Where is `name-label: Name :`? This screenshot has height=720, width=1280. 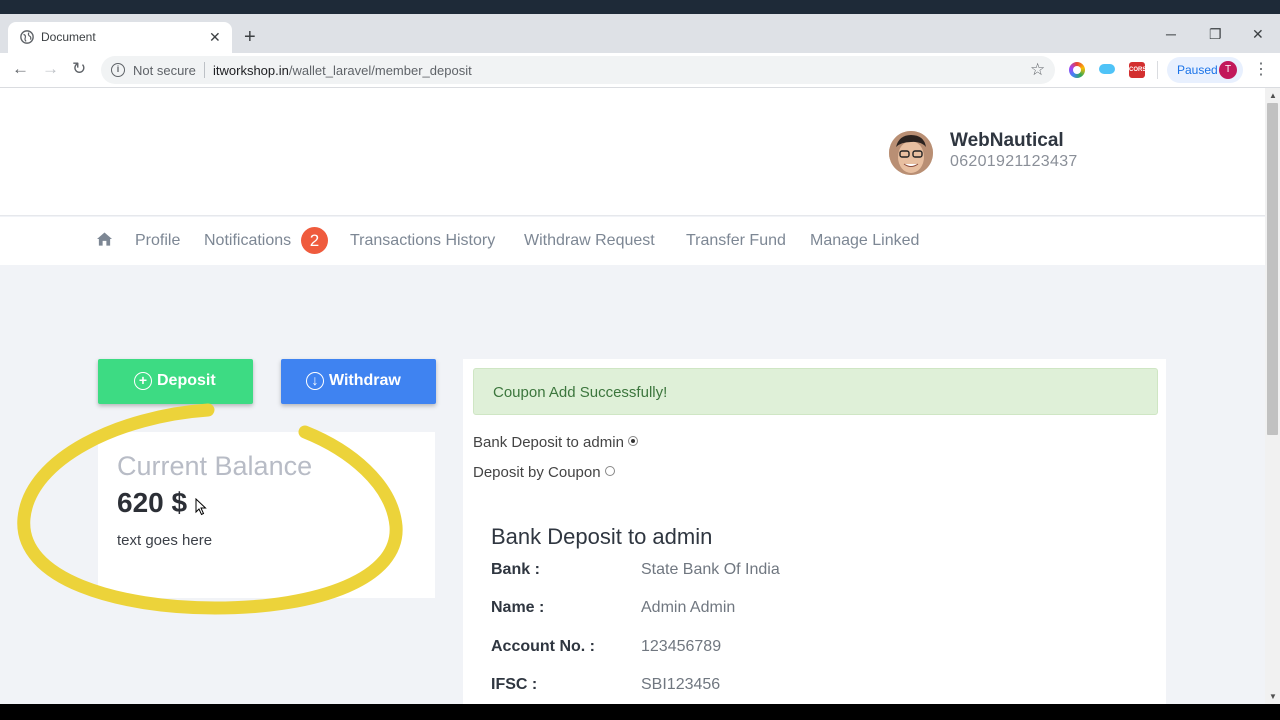 name-label: Name : is located at coordinates (518, 607).